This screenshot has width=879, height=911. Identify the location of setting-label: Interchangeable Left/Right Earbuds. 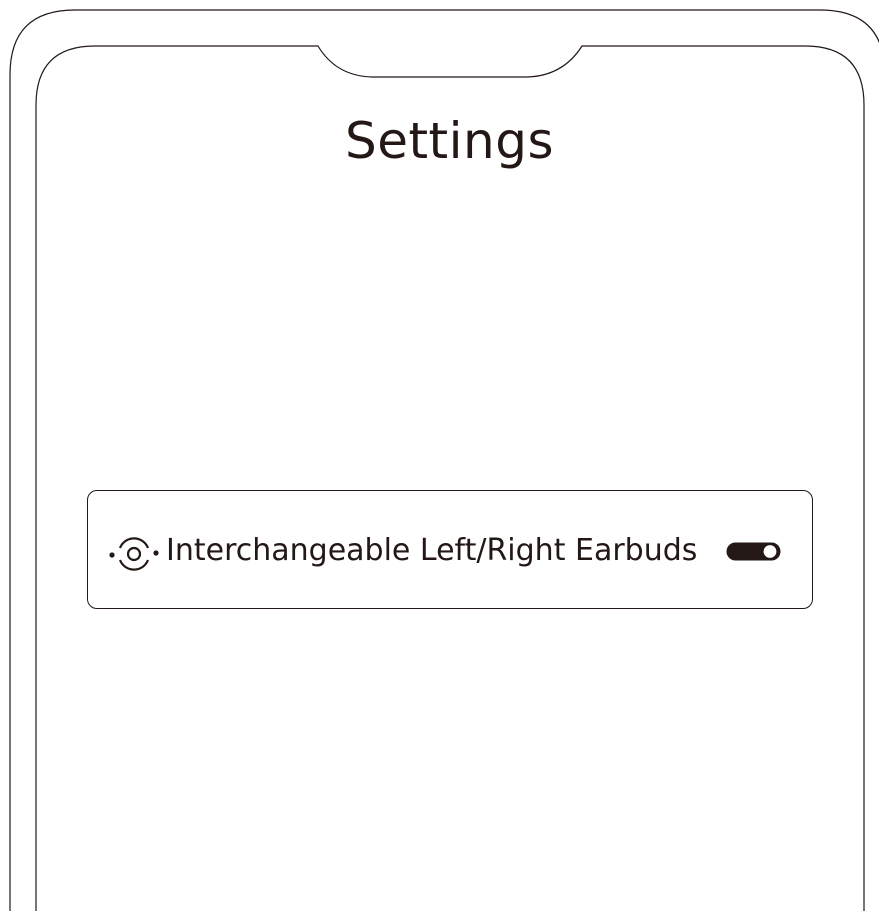
(432, 550).